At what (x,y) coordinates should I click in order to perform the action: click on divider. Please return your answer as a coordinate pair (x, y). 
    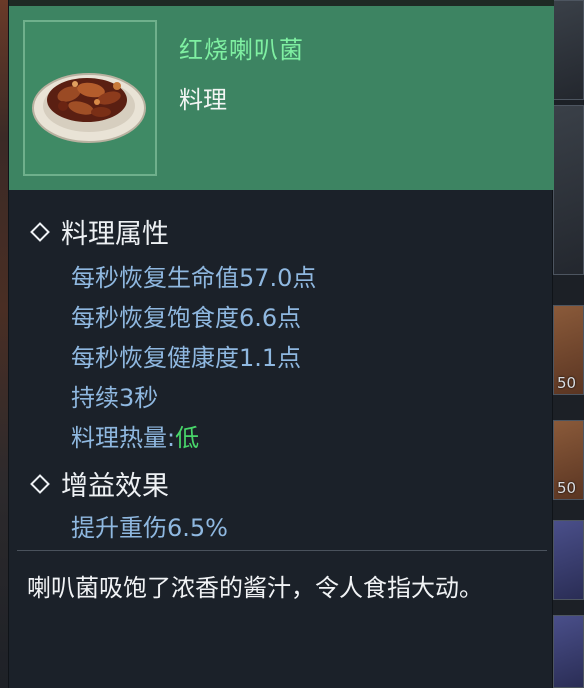
    Looking at the image, I should click on (282, 550).